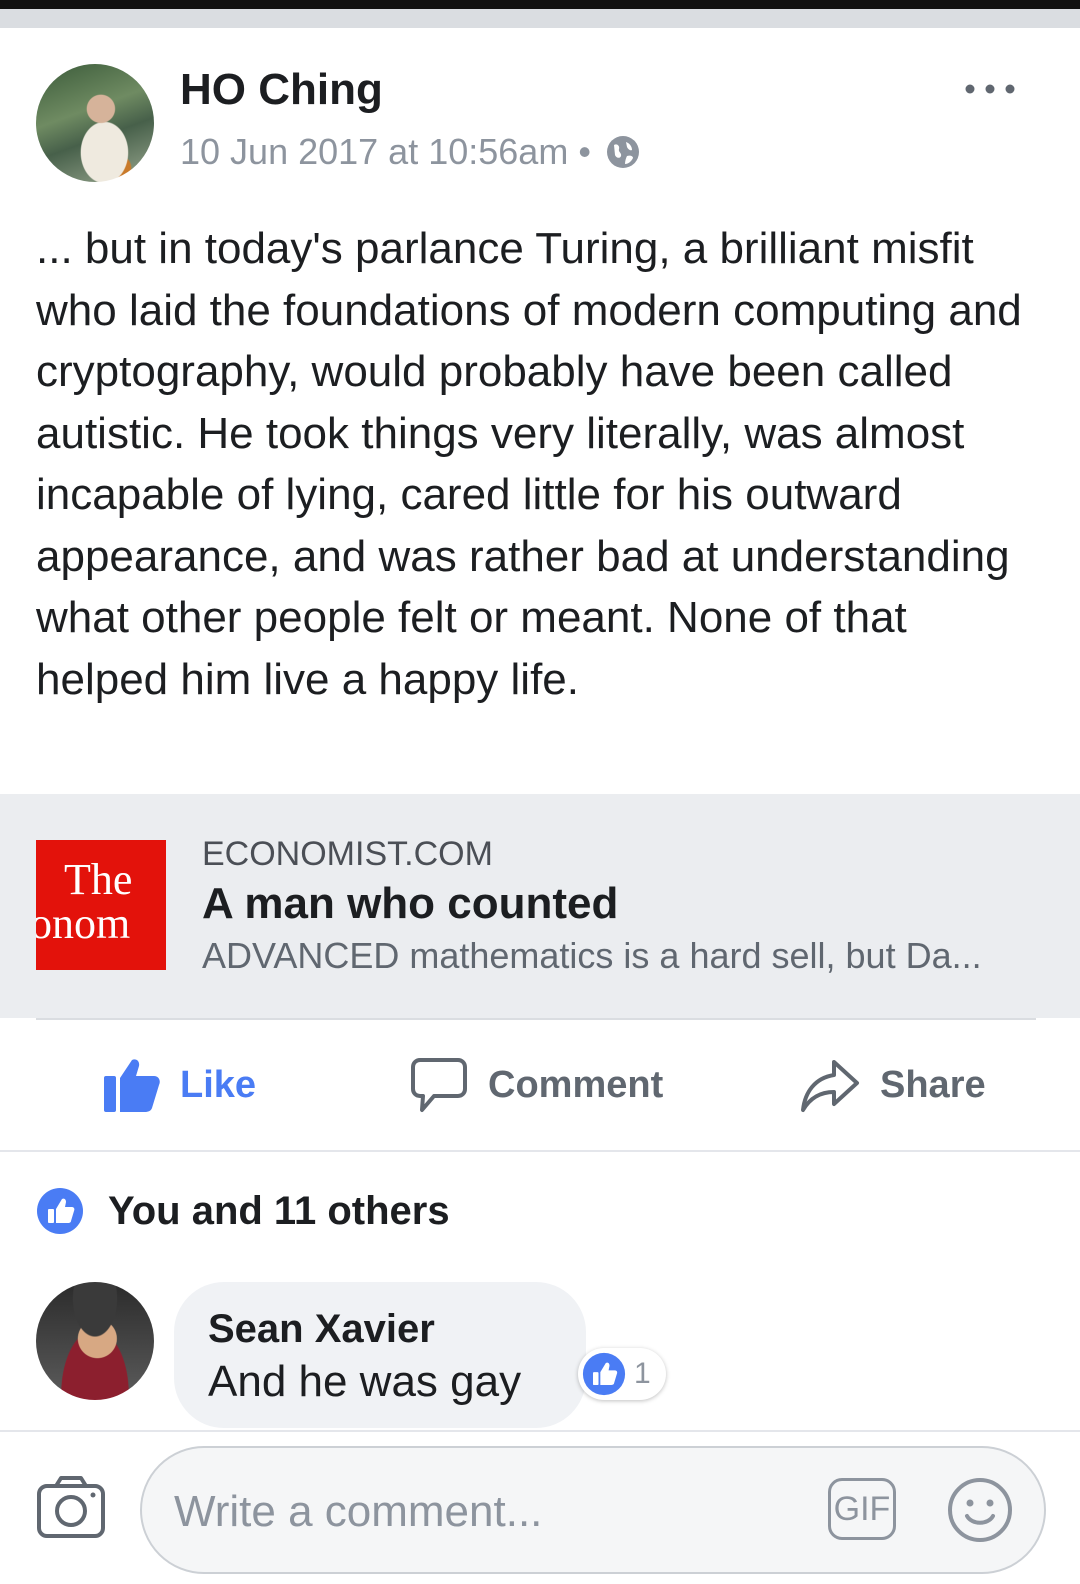 This screenshot has width=1080, height=1584. I want to click on commenter-avatar, so click(95, 1341).